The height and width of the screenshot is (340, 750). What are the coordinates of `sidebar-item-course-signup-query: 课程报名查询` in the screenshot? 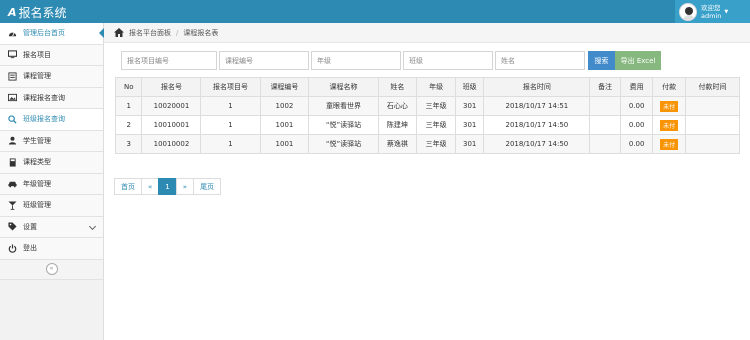 It's located at (51, 98).